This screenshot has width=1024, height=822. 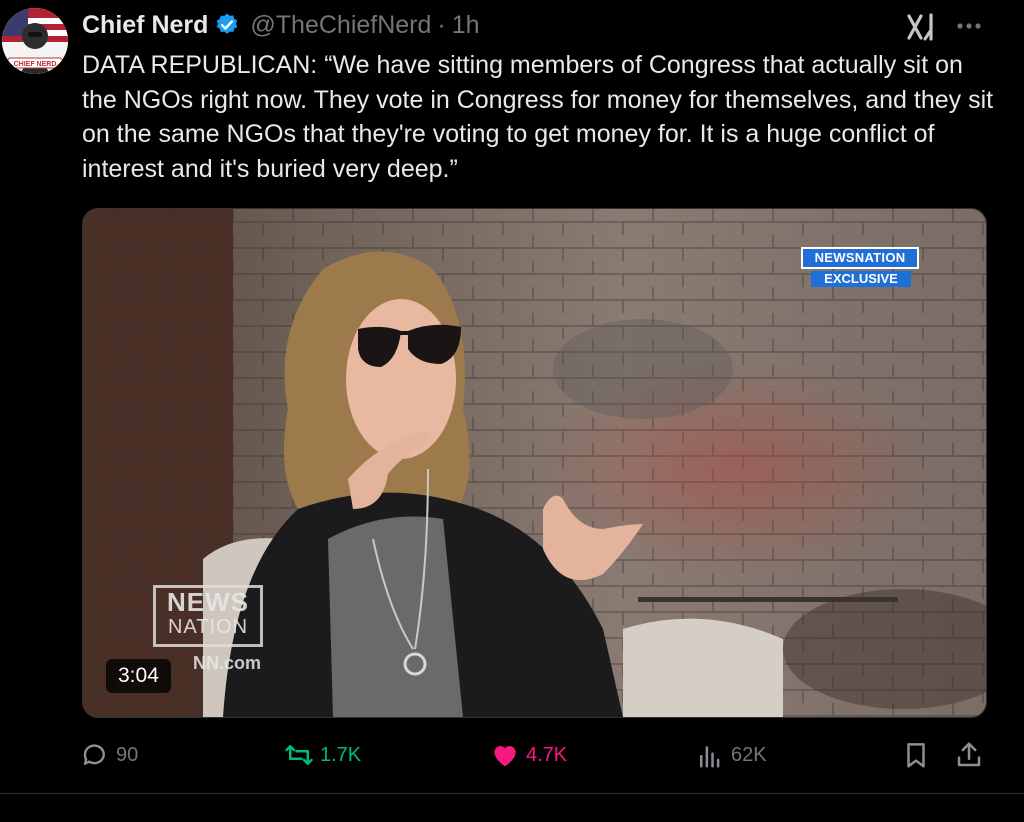 What do you see at coordinates (969, 754) in the screenshot?
I see `share-icon` at bounding box center [969, 754].